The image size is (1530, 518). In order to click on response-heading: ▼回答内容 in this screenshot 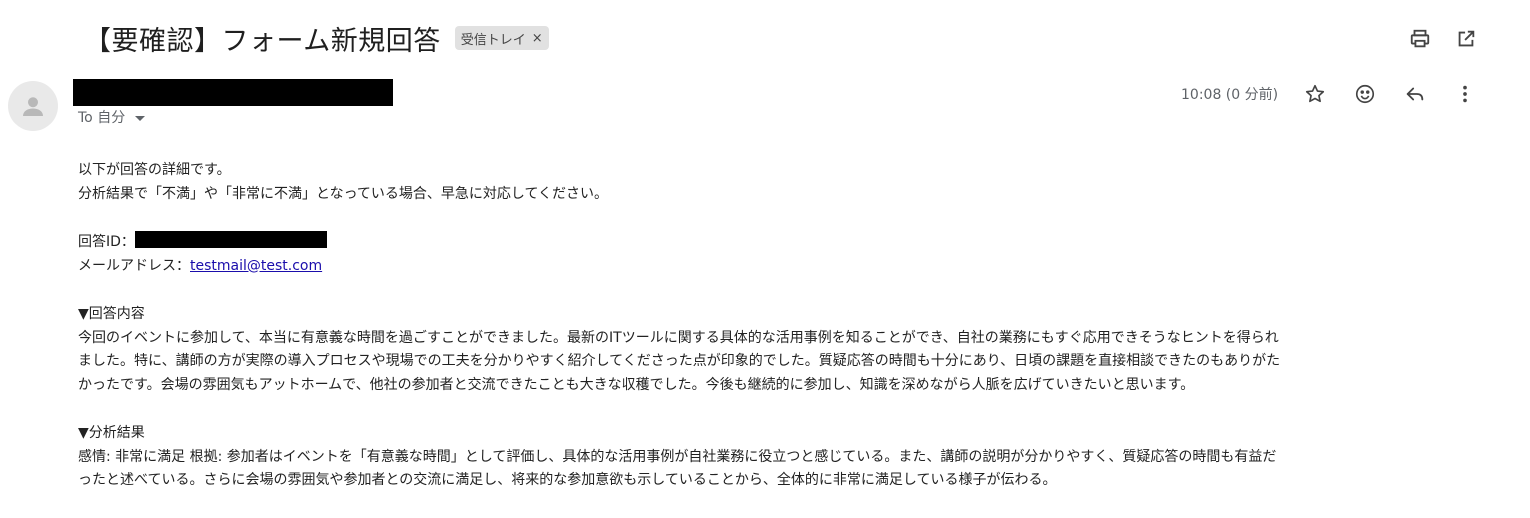, I will do `click(111, 314)`.